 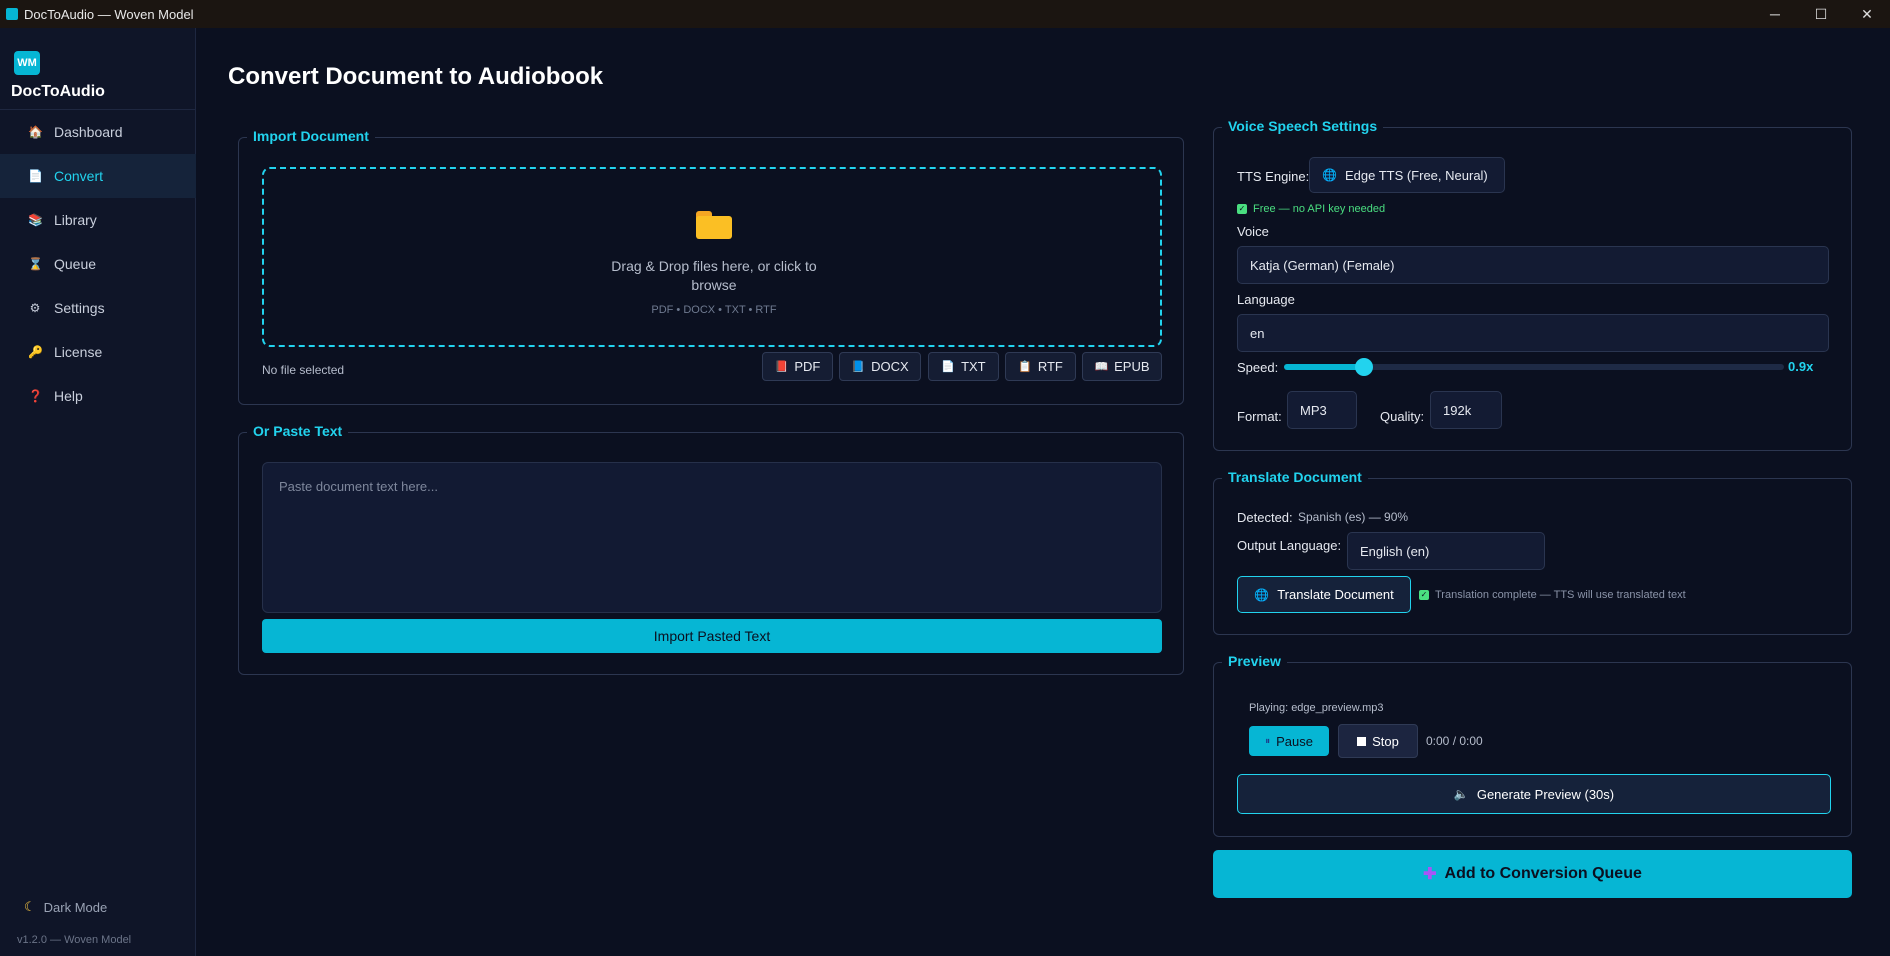 I want to click on quality-label: Quality:, so click(x=1402, y=416).